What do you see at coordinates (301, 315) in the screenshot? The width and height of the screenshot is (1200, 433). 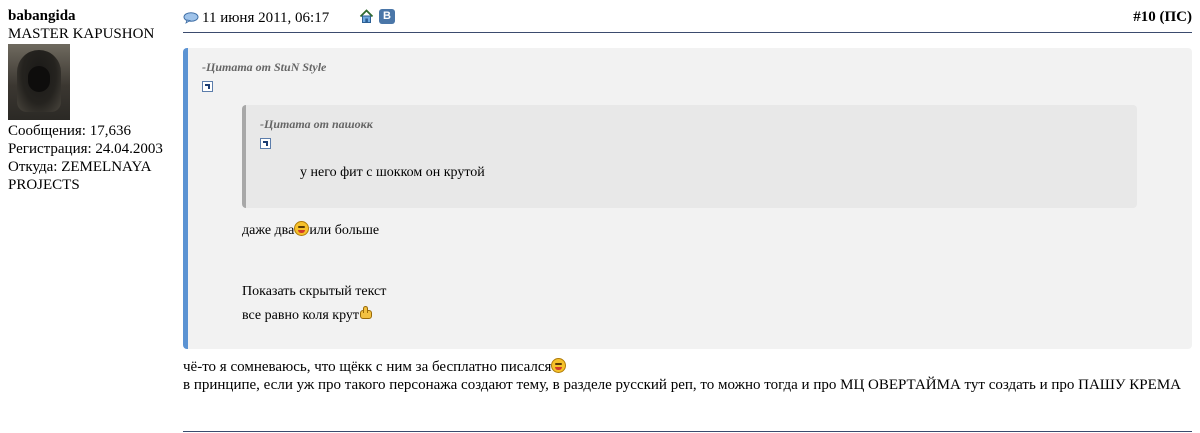 I see `quote-line-2-text: все равно коля крут` at bounding box center [301, 315].